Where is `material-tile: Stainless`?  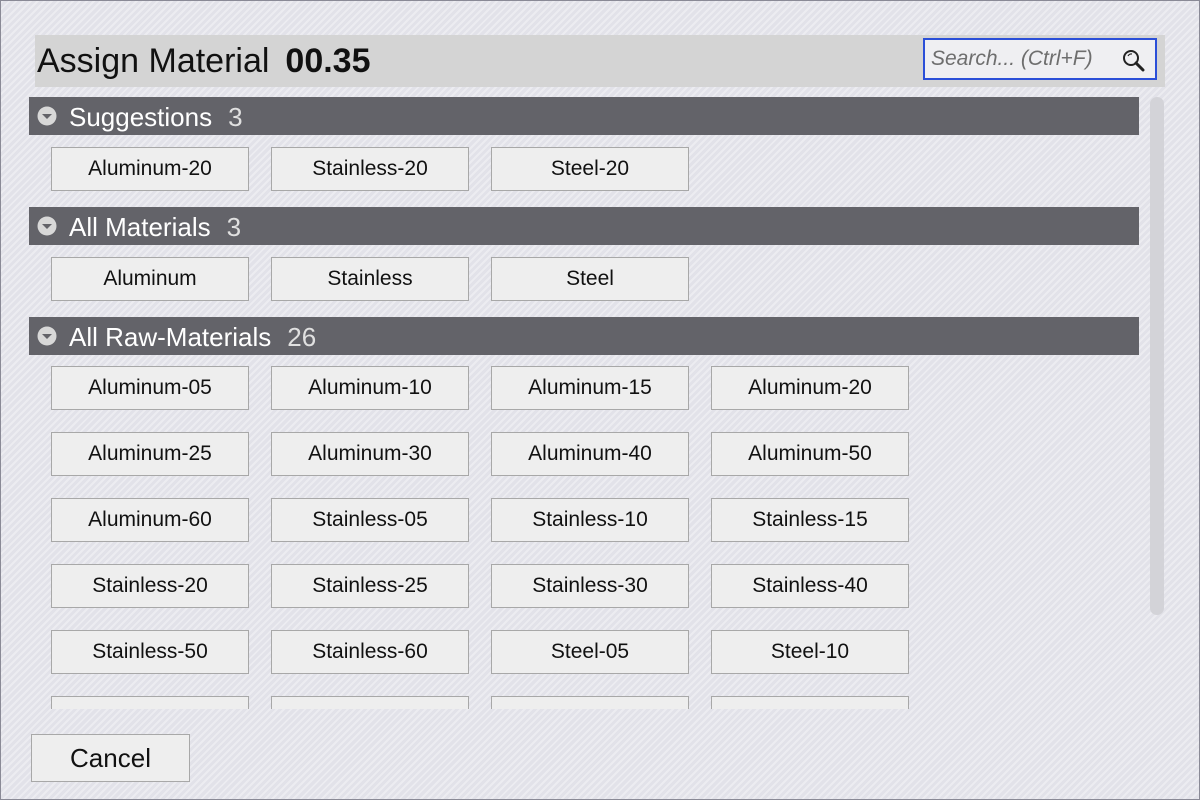
material-tile: Stainless is located at coordinates (370, 279).